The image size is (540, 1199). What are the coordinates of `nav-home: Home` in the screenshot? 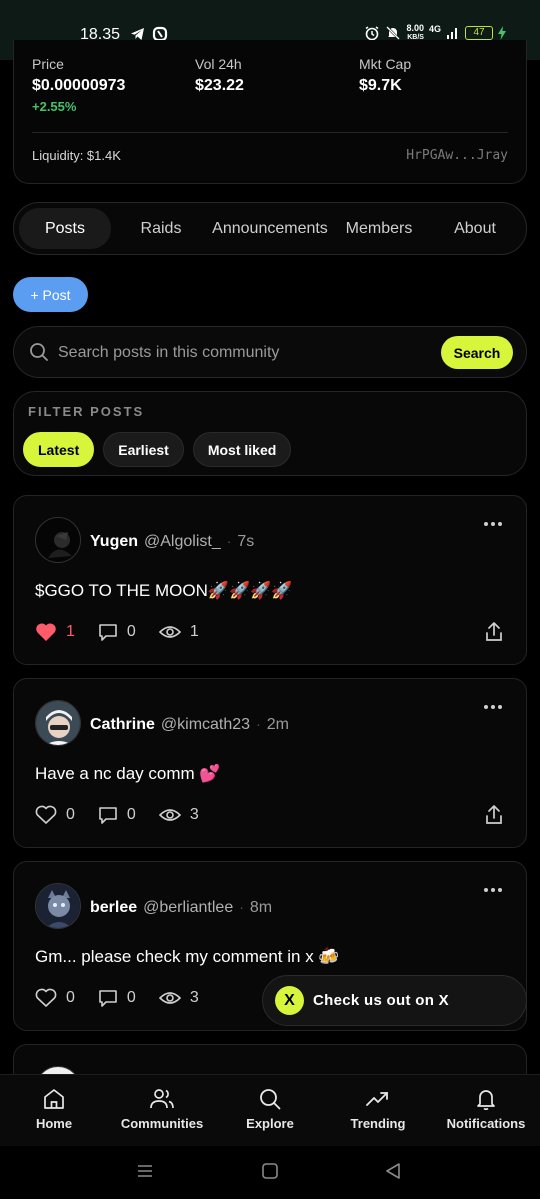 It's located at (54, 1110).